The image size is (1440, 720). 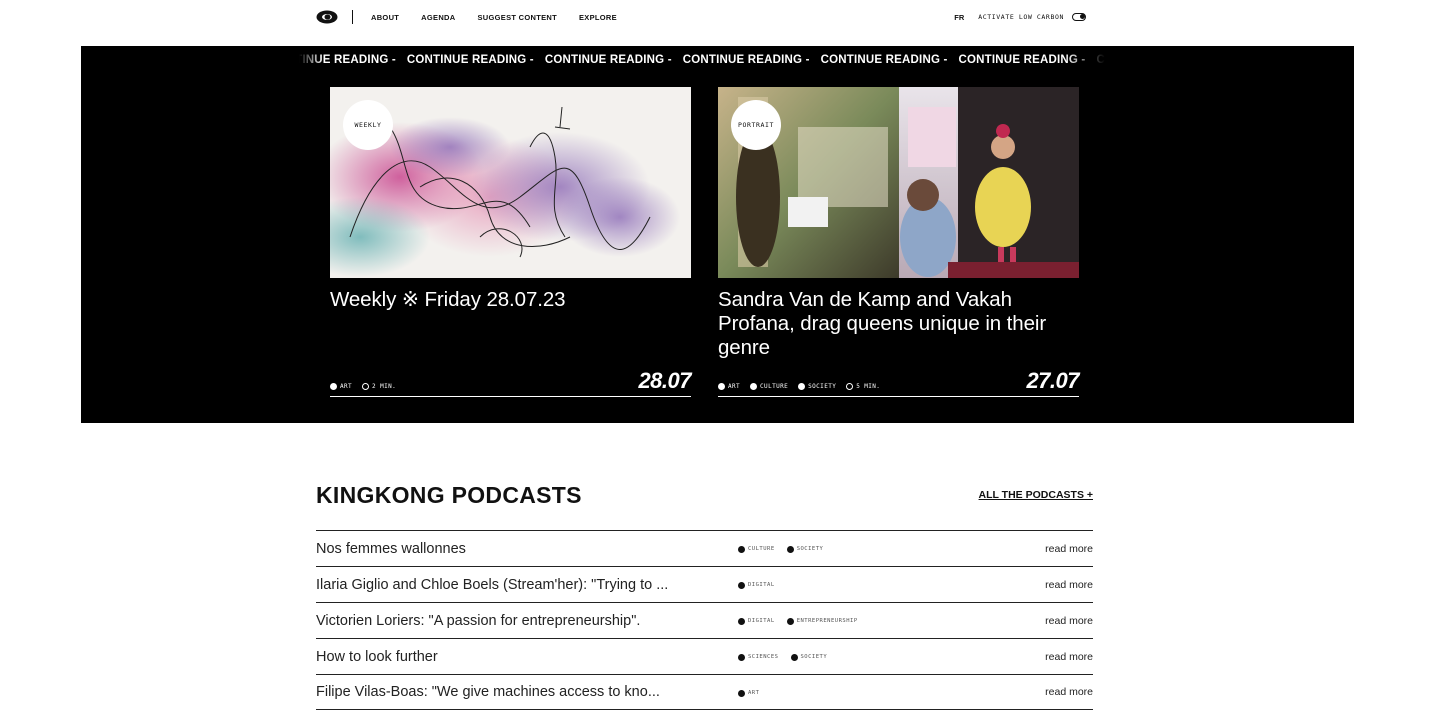 I want to click on nav-suggest-content: SUGGEST CONTENT, so click(x=517, y=17).